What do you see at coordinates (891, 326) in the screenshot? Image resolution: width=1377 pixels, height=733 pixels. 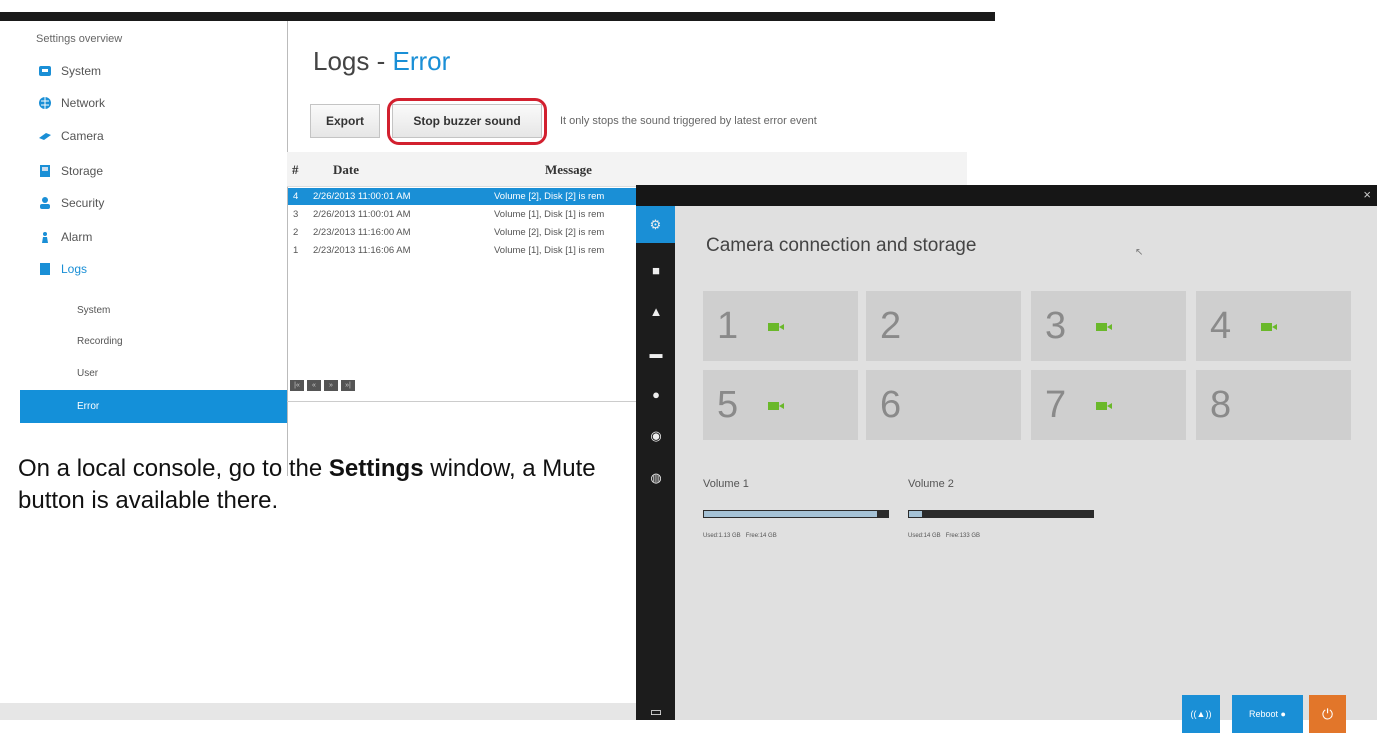 I see `camera-number: 2` at bounding box center [891, 326].